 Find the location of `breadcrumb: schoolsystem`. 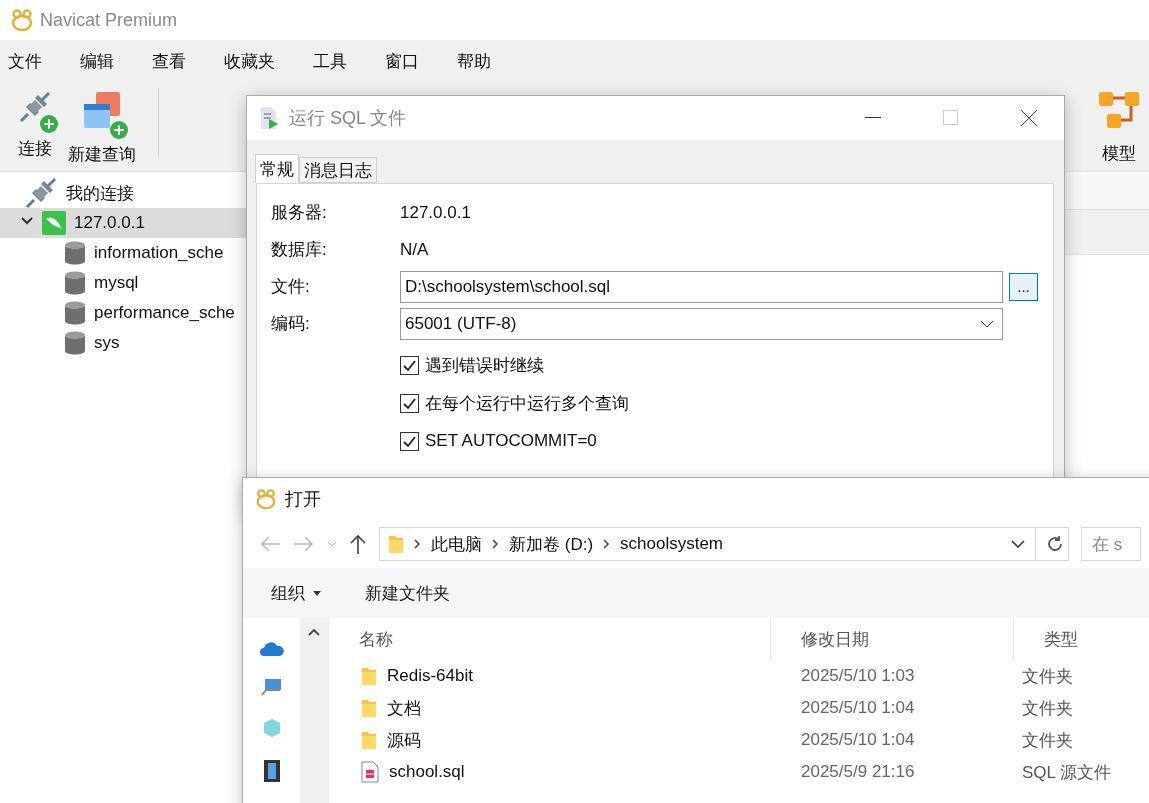

breadcrumb: schoolsystem is located at coordinates (672, 544).